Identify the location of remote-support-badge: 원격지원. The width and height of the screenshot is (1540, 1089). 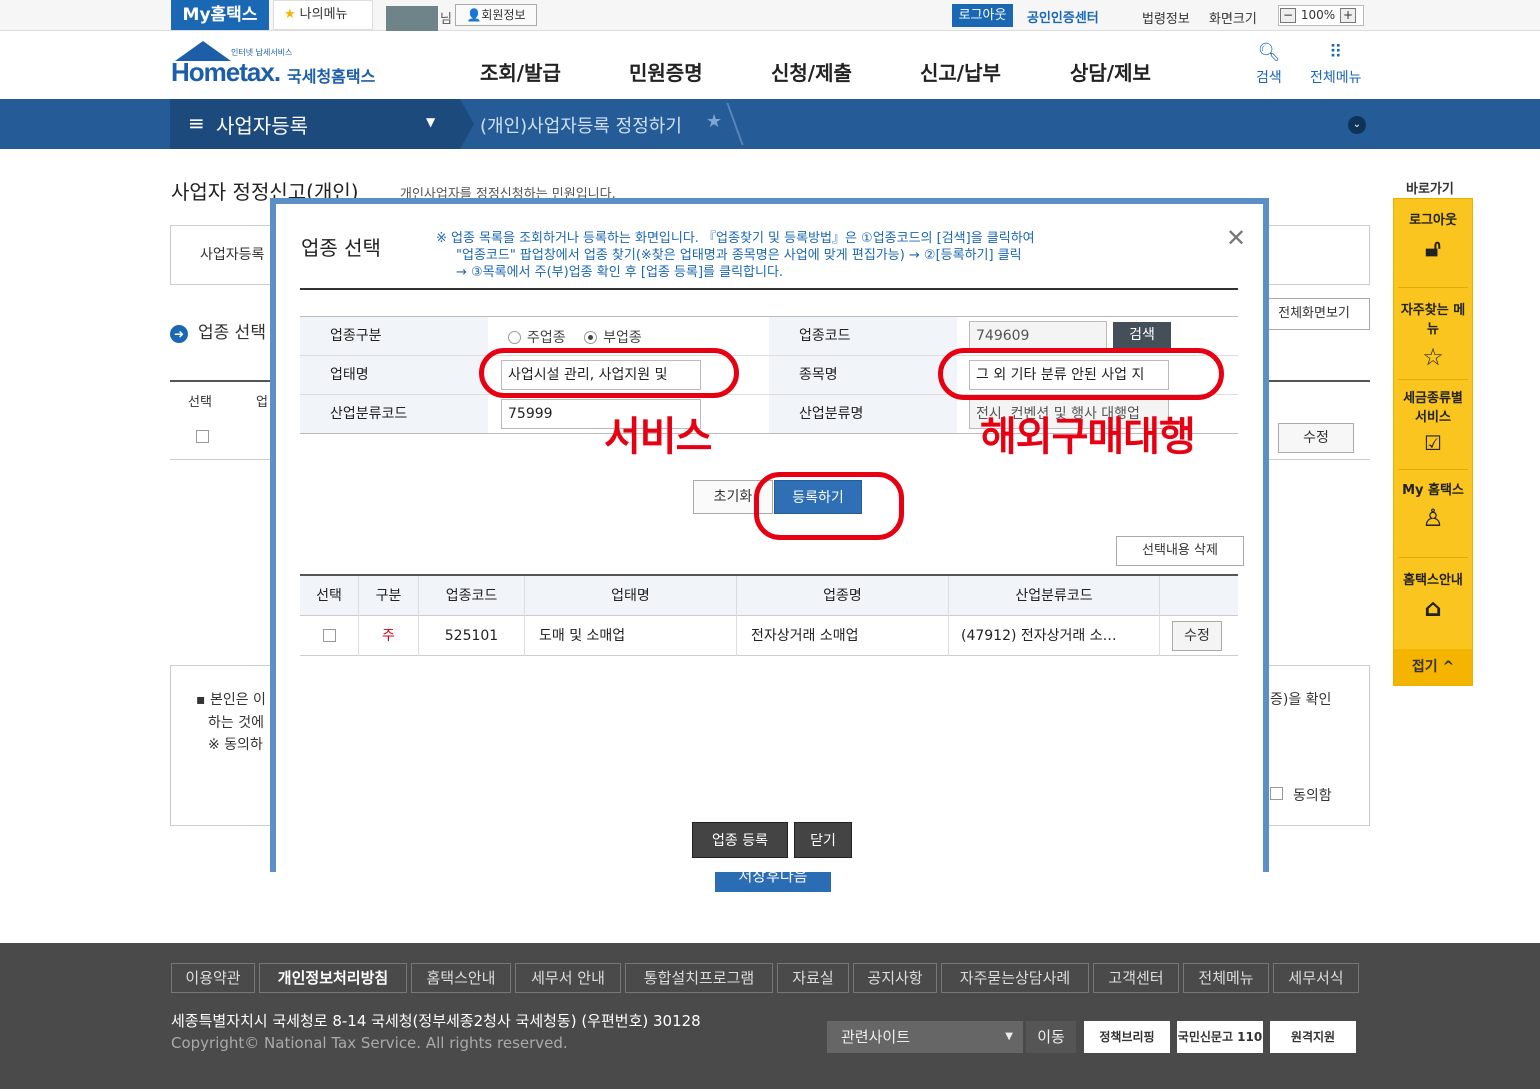
(1313, 1037).